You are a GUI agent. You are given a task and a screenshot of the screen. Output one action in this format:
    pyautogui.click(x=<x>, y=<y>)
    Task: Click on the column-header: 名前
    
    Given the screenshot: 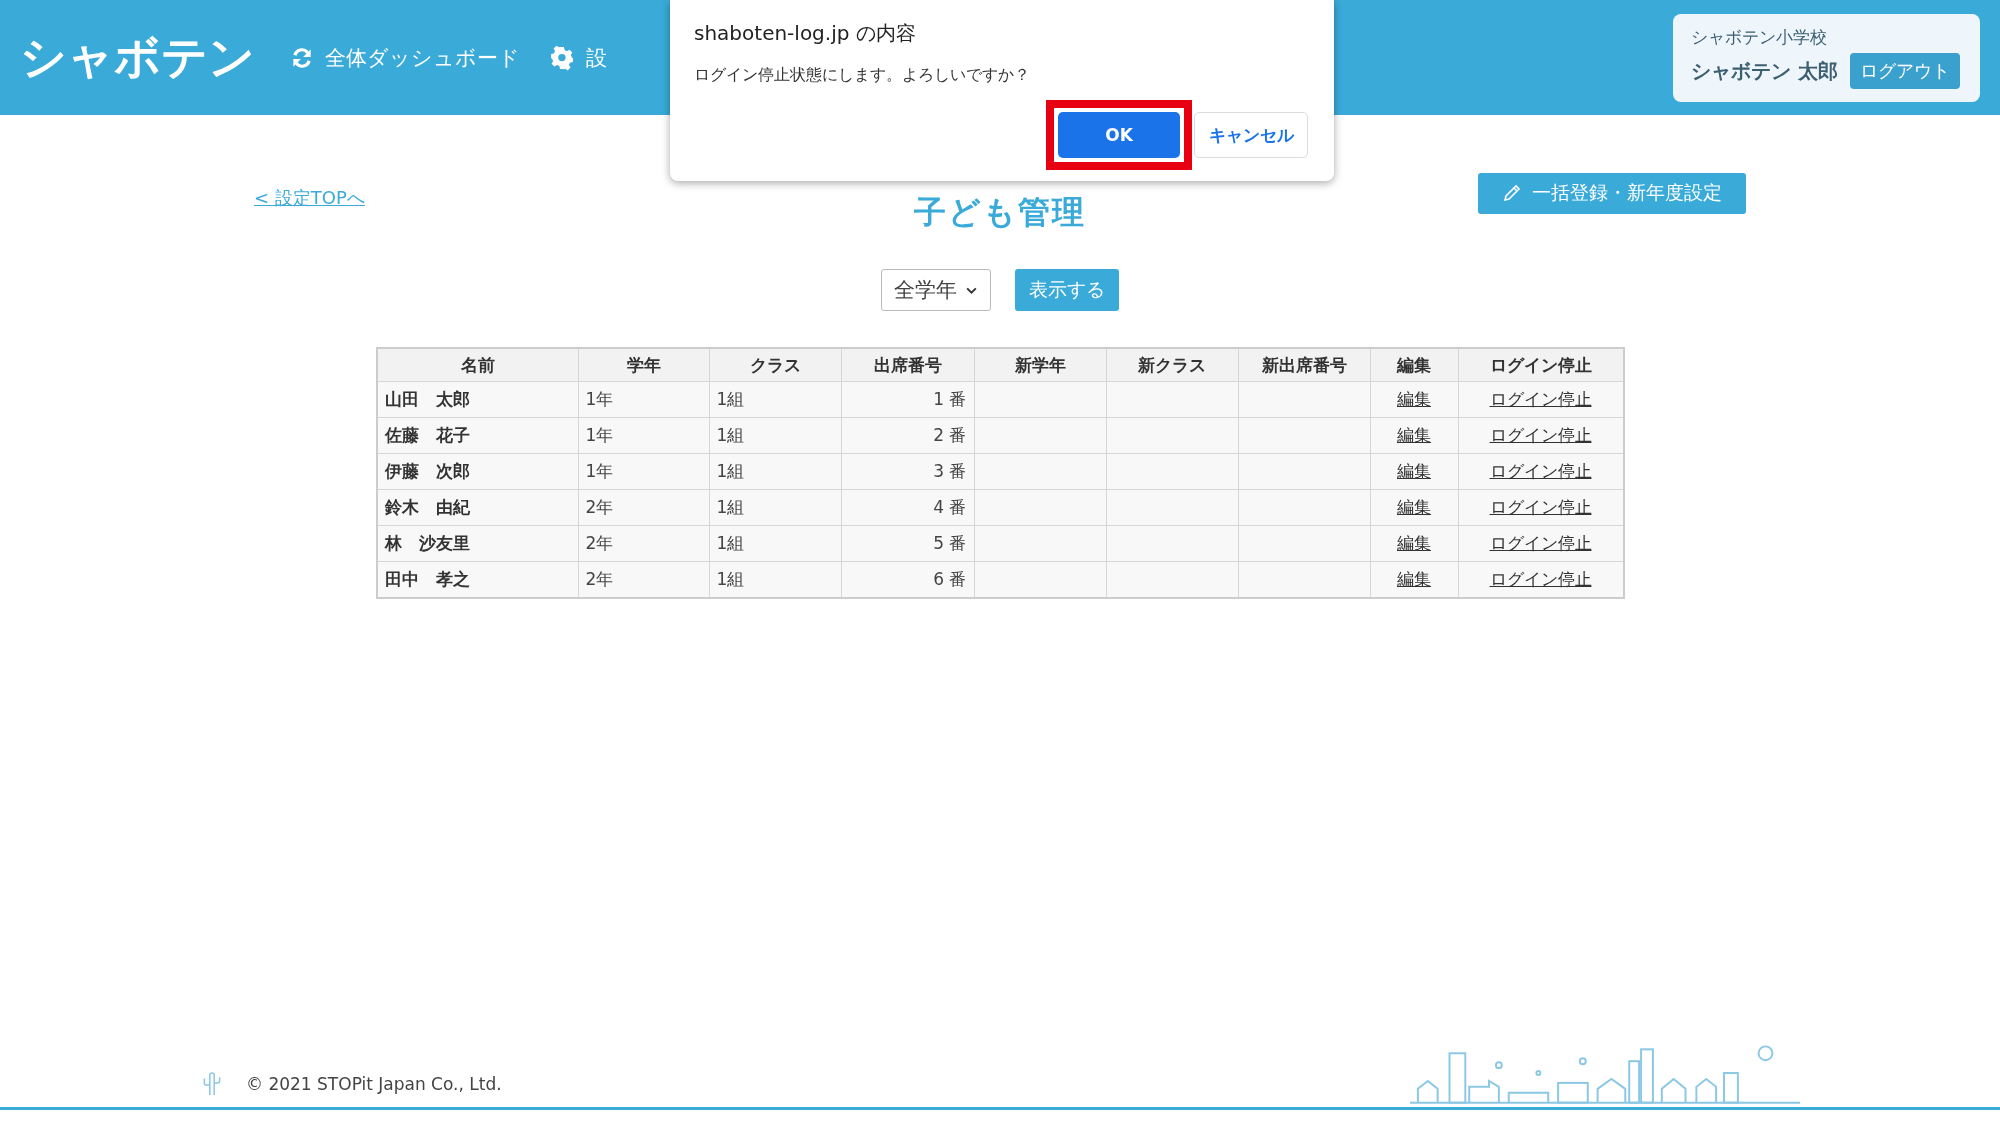 What is the action you would take?
    pyautogui.click(x=477, y=365)
    